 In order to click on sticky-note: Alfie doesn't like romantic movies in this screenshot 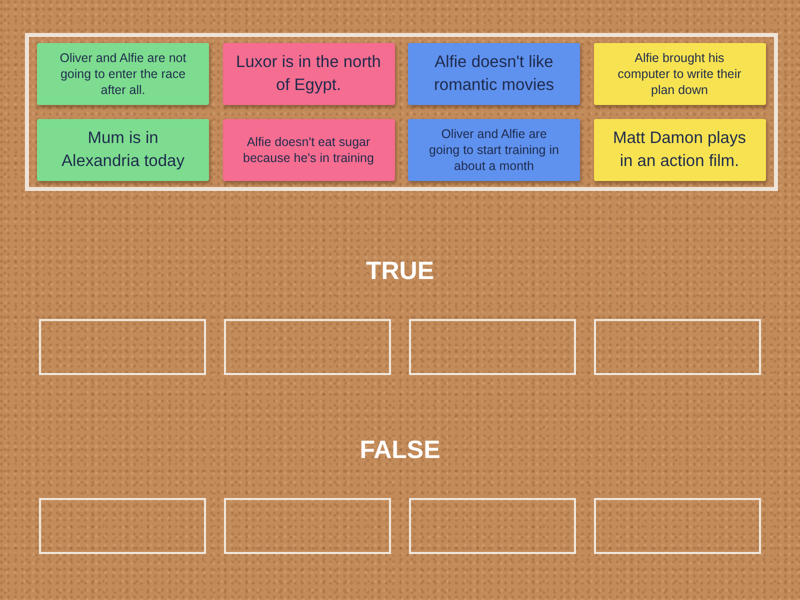, I will do `click(494, 74)`.